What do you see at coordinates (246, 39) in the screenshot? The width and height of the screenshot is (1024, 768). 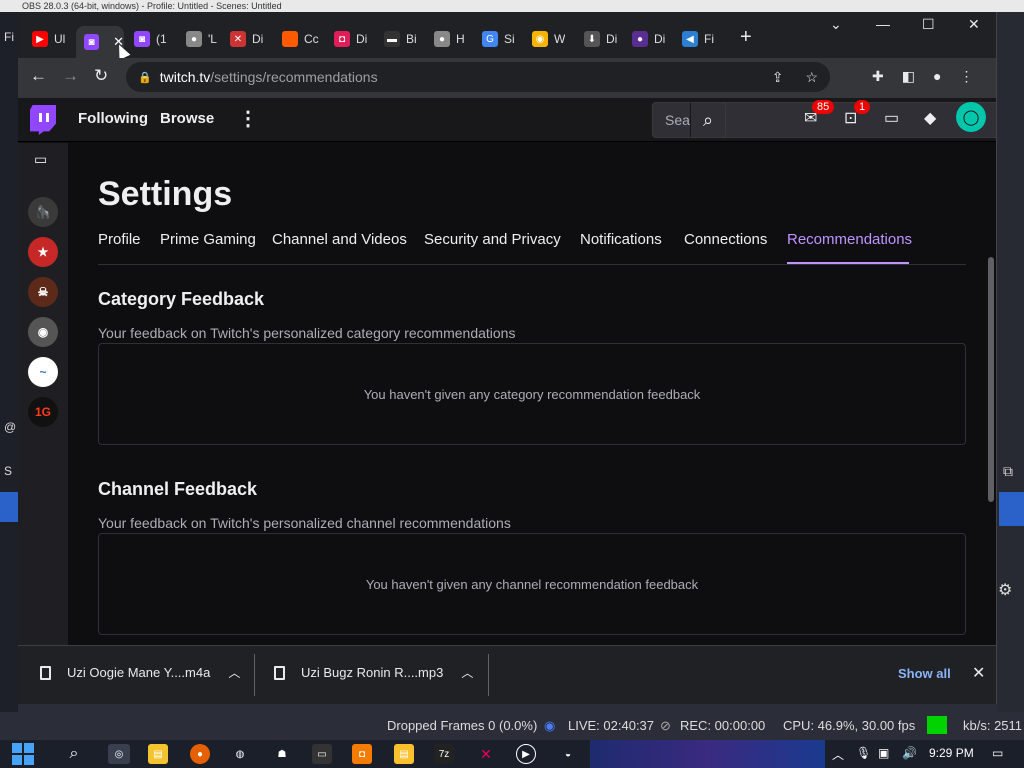 I see `tab: ✕ Di` at bounding box center [246, 39].